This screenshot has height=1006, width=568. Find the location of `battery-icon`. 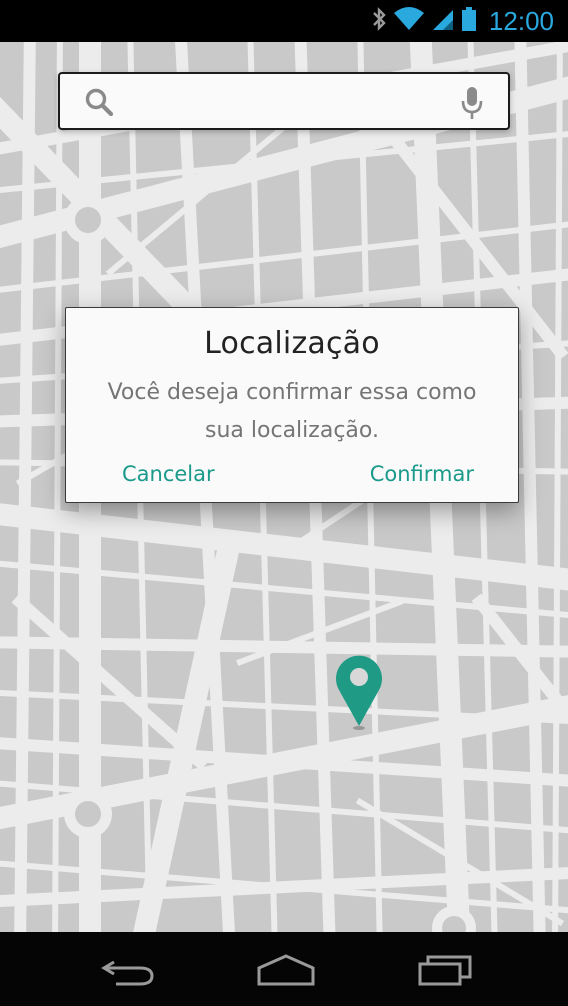

battery-icon is located at coordinates (469, 21).